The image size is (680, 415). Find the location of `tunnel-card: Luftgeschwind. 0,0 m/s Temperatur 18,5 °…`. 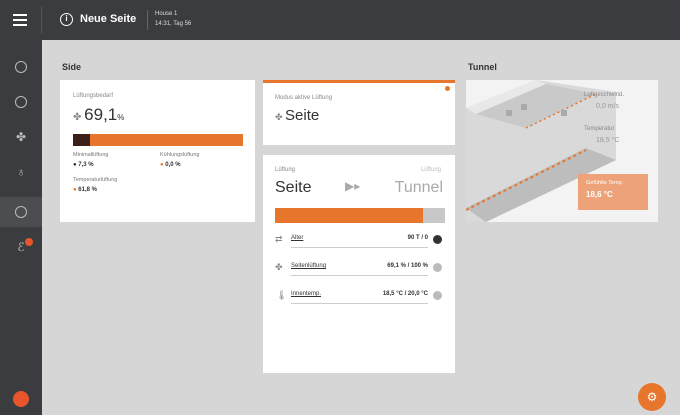

tunnel-card: Luftgeschwind. 0,0 m/s Temperatur 18,5 °… is located at coordinates (562, 151).